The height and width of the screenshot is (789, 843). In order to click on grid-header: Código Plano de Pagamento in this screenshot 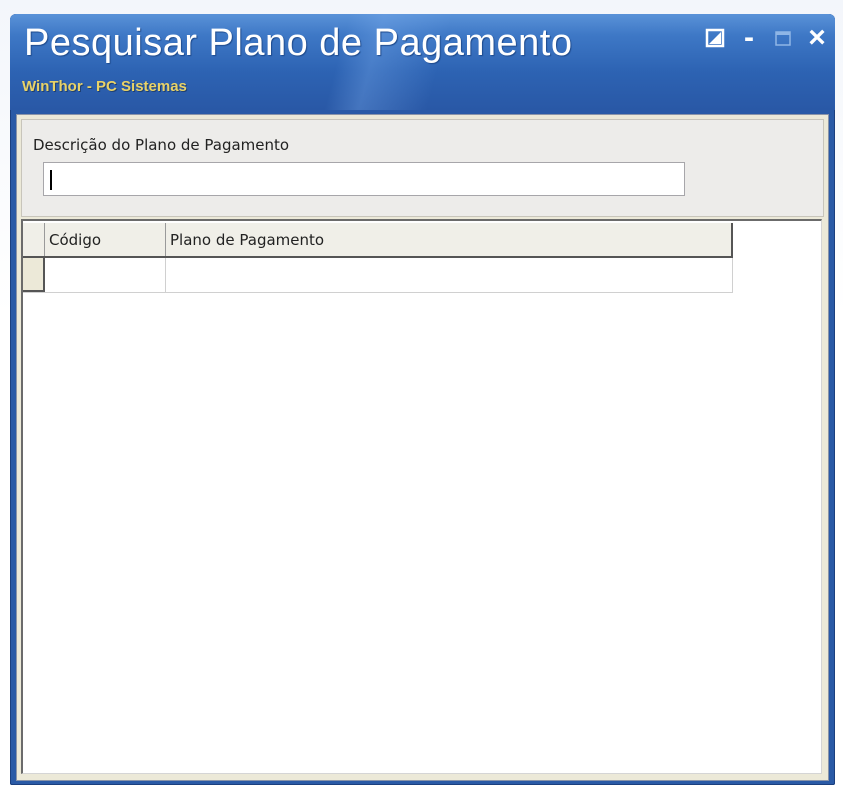, I will do `click(378, 240)`.